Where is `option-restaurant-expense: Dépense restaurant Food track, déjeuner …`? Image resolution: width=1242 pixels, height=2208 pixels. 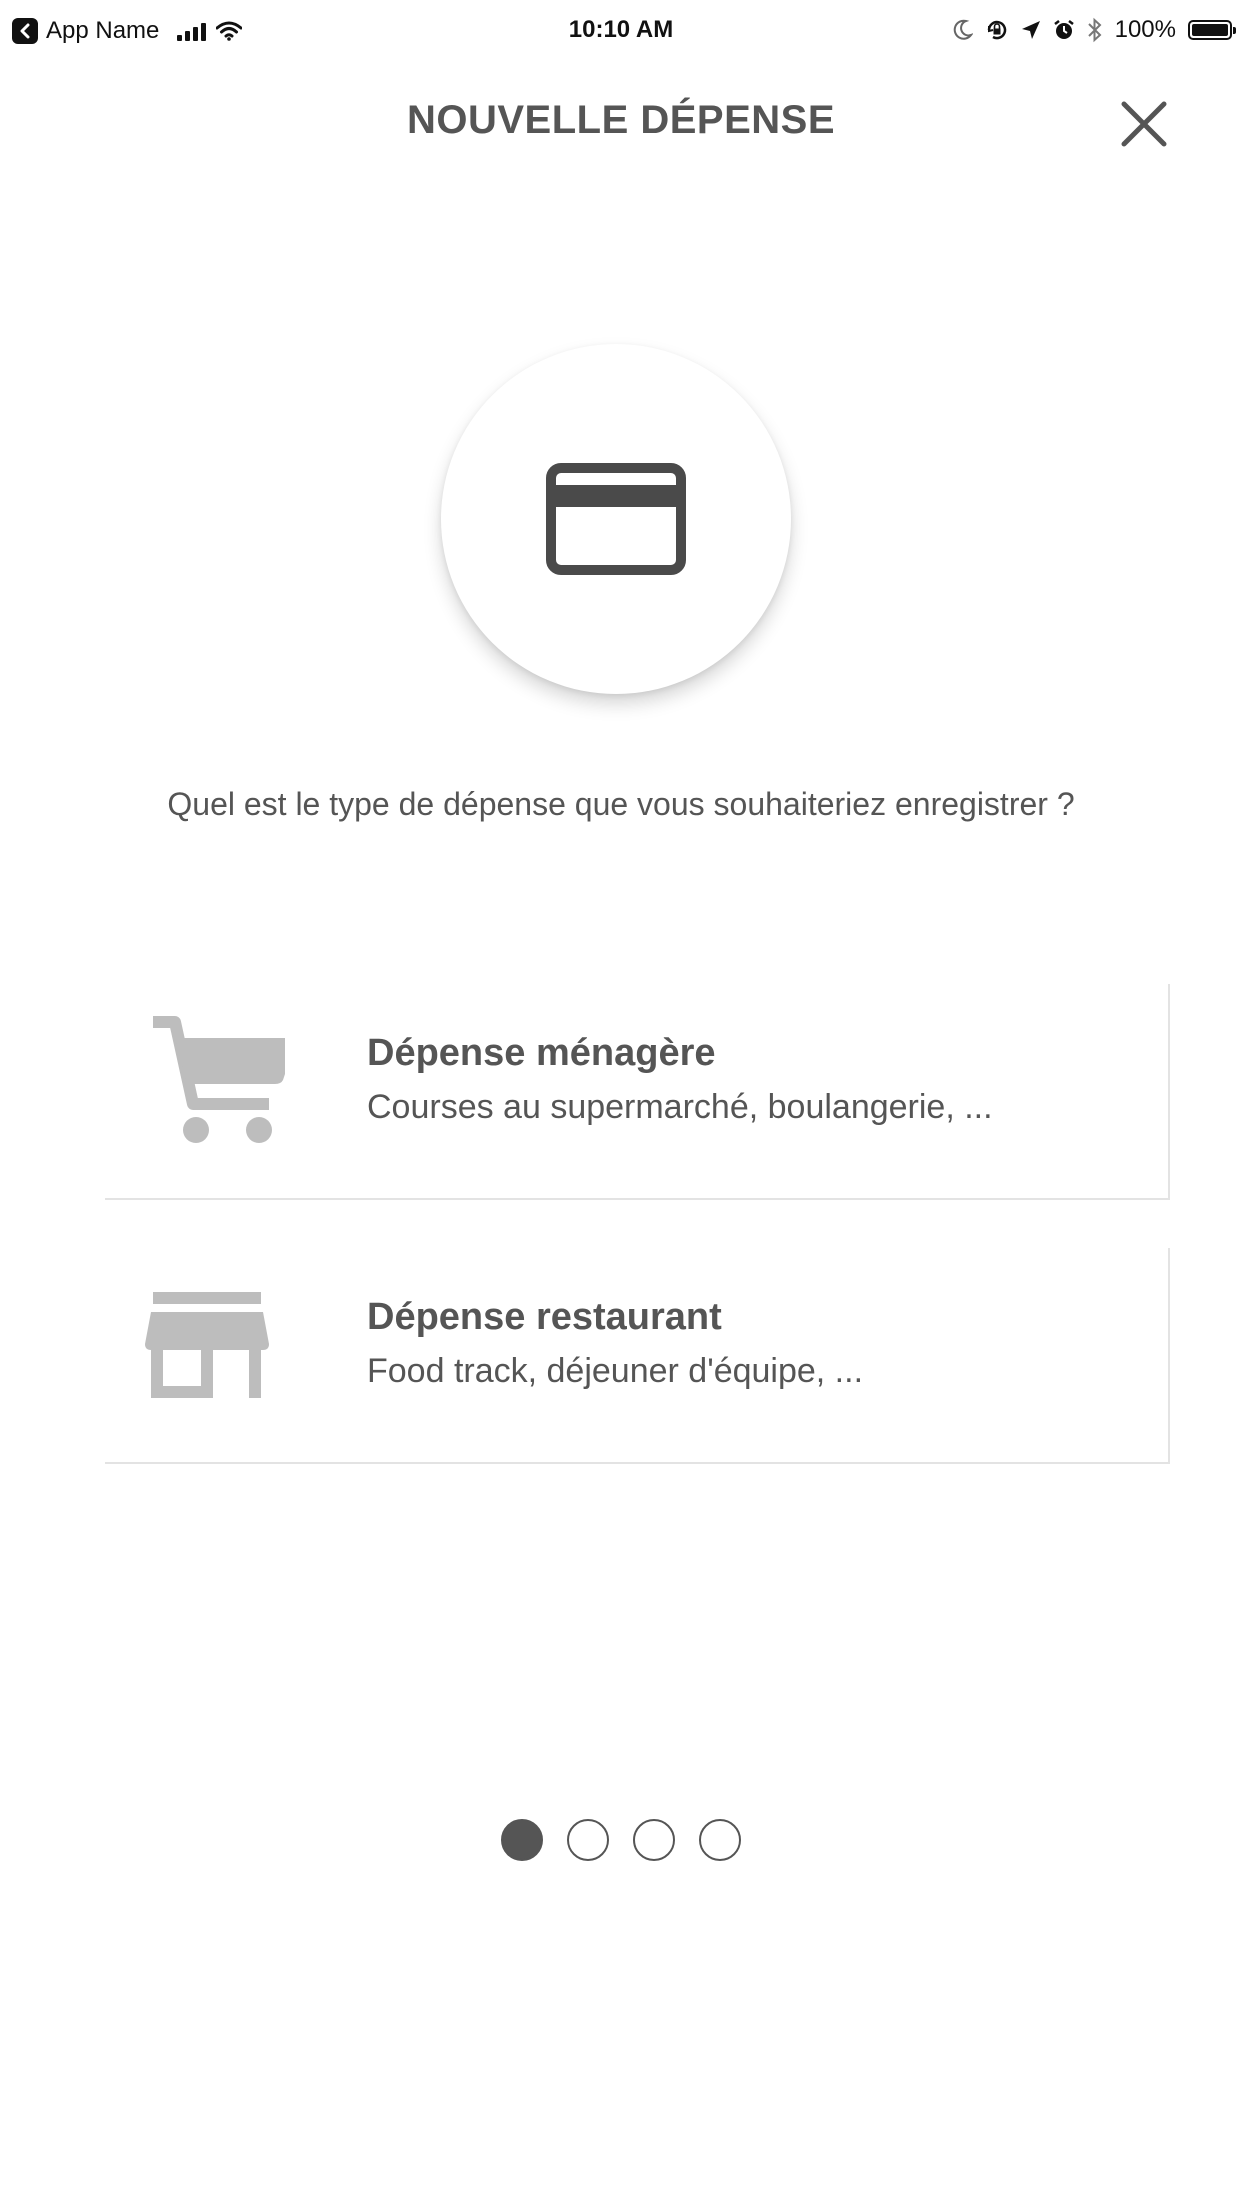
option-restaurant-expense: Dépense restaurant Food track, déjeuner … is located at coordinates (637, 1356).